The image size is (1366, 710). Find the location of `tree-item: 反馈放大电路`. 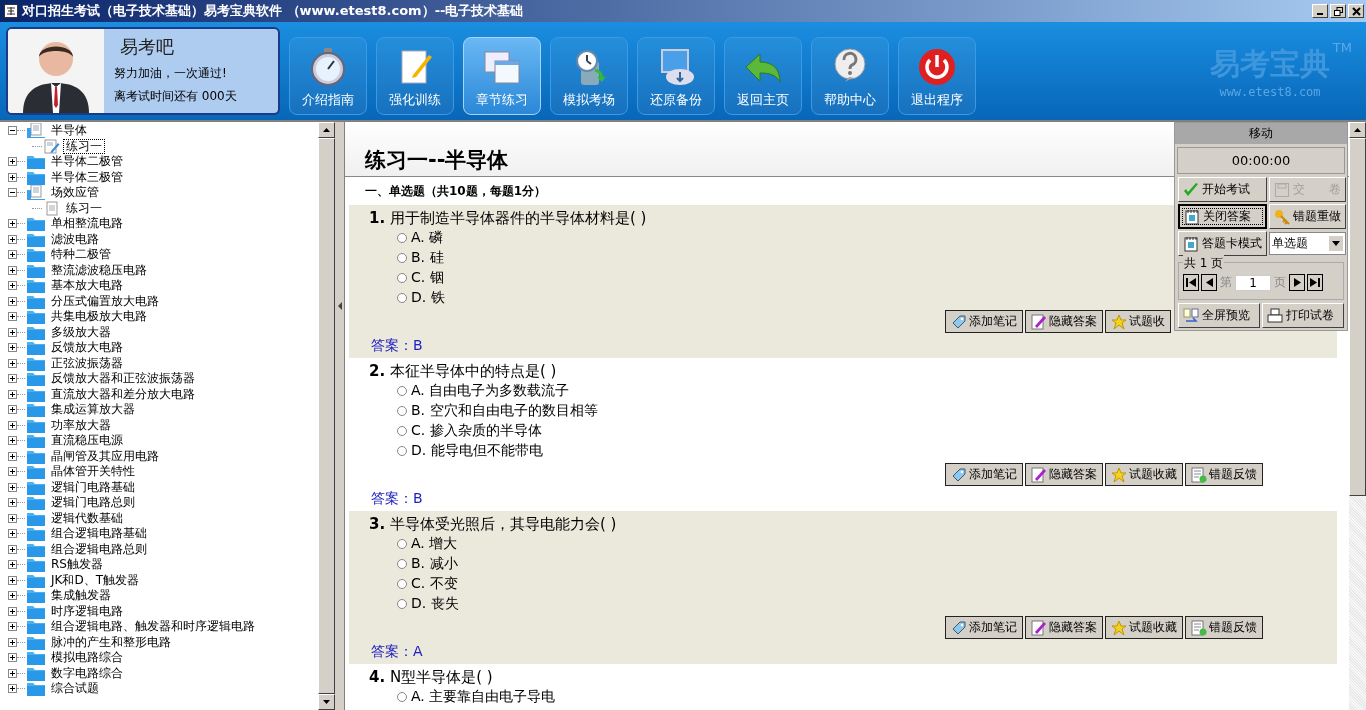

tree-item: 反馈放大电路 is located at coordinates (163, 348).